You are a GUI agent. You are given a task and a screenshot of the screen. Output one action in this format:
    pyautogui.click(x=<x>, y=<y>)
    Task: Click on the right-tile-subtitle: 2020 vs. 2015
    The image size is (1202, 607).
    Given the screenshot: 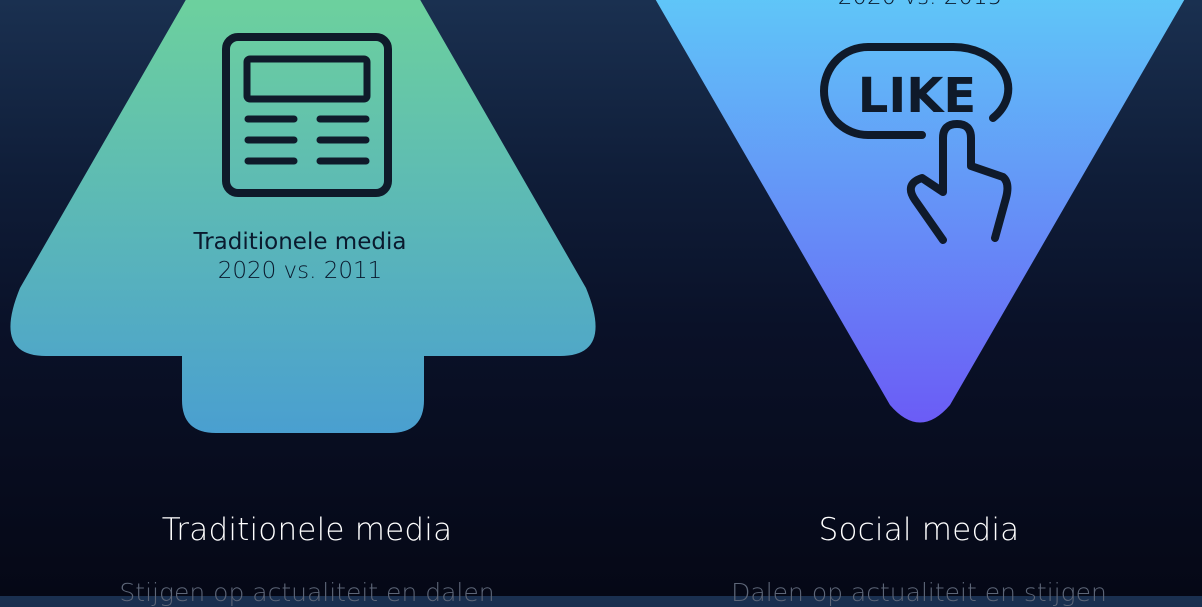 What is the action you would take?
    pyautogui.click(x=920, y=6)
    